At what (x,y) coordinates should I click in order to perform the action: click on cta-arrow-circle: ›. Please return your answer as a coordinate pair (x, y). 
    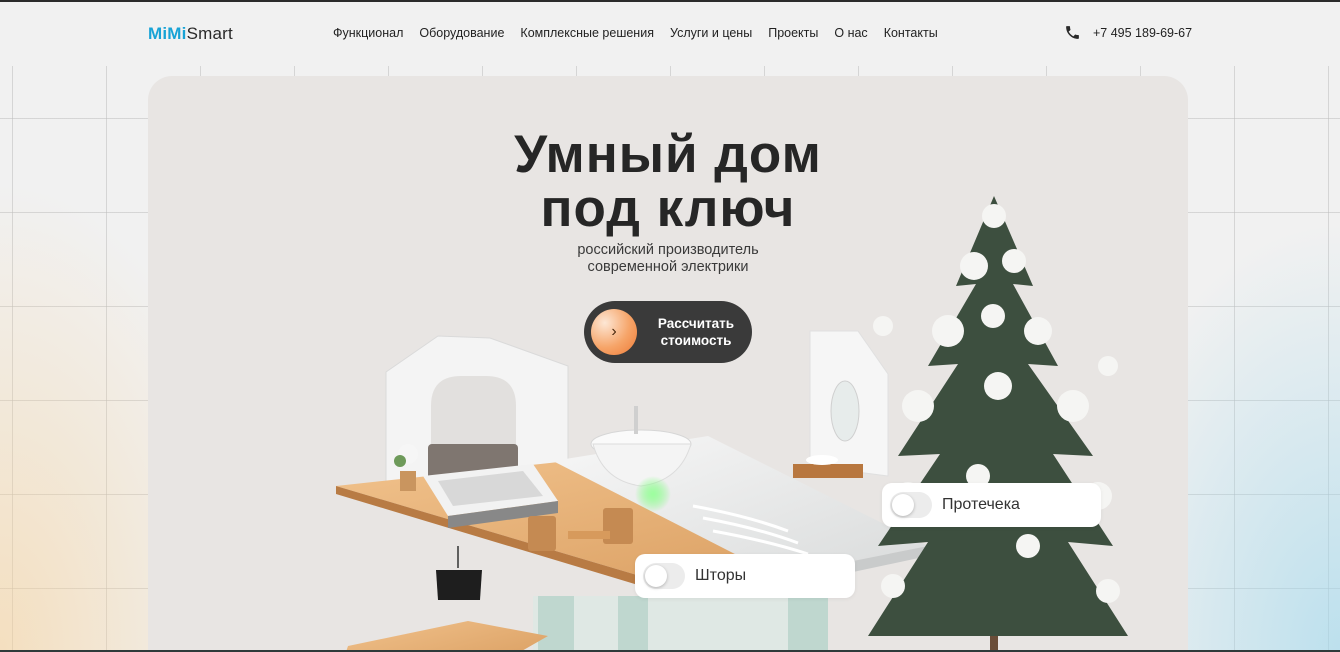
    Looking at the image, I should click on (614, 332).